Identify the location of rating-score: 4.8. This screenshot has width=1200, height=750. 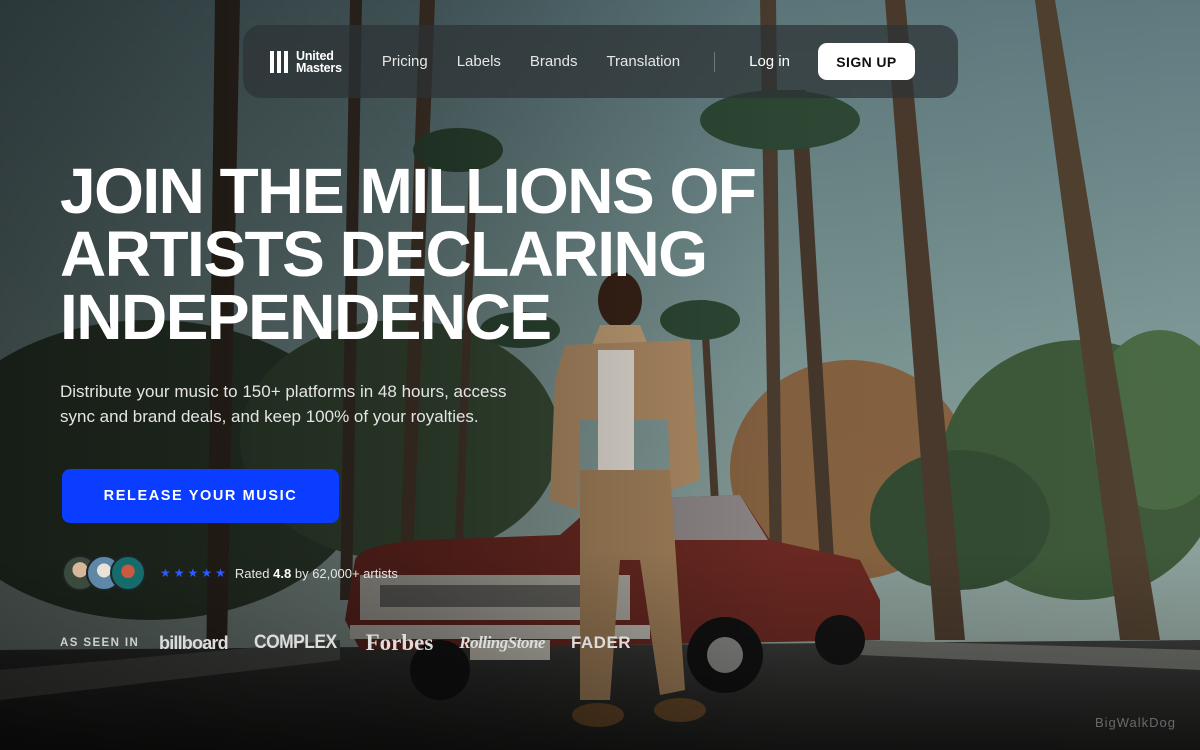
(282, 573).